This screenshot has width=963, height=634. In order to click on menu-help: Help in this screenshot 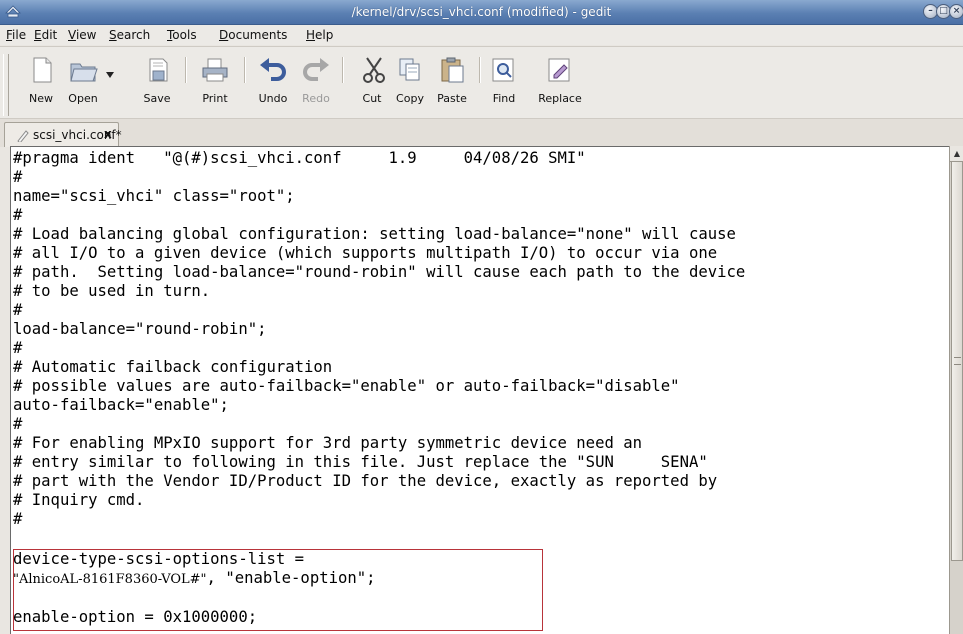, I will do `click(319, 35)`.